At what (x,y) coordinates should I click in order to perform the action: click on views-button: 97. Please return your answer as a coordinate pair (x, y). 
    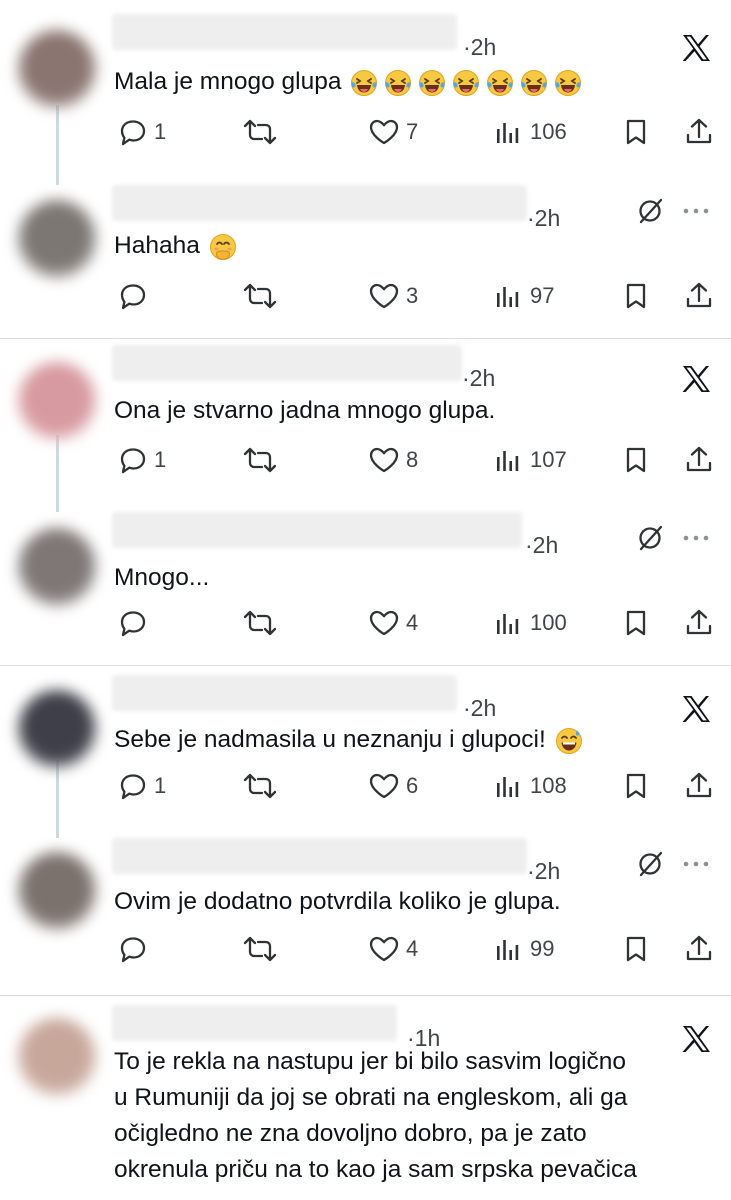
    Looking at the image, I should click on (524, 296).